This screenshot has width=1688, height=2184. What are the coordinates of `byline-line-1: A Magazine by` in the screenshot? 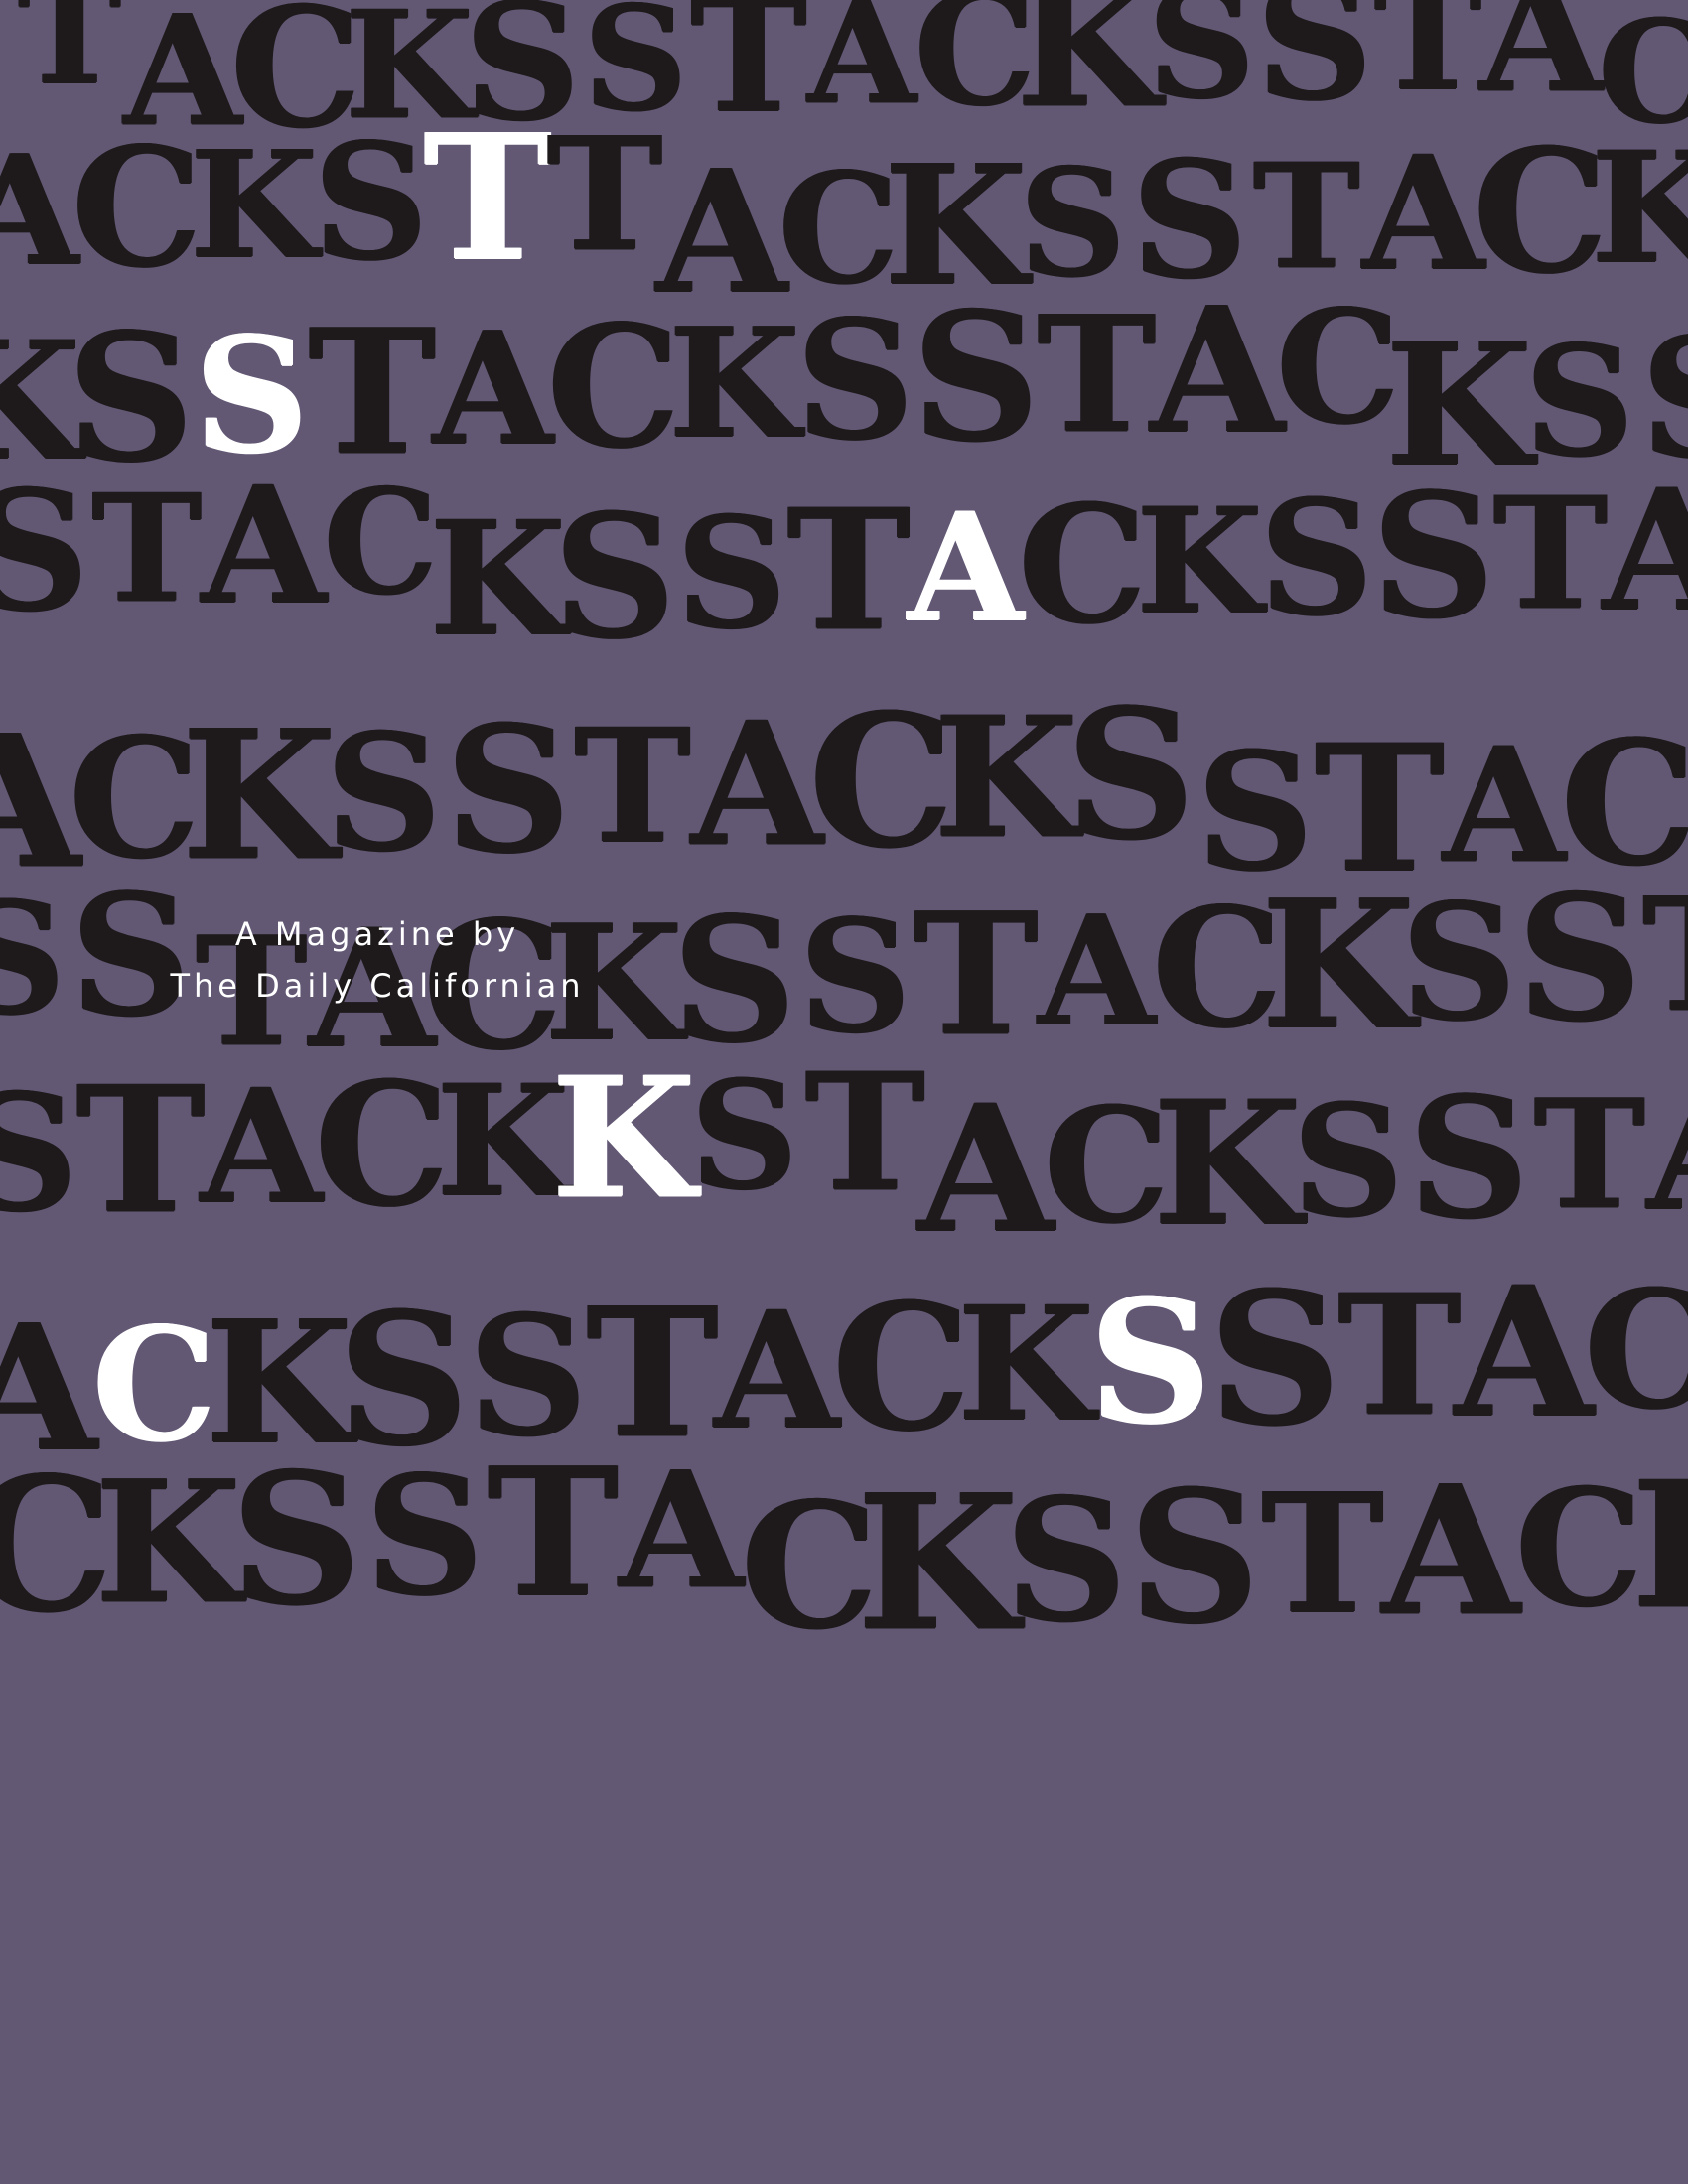 It's located at (377, 934).